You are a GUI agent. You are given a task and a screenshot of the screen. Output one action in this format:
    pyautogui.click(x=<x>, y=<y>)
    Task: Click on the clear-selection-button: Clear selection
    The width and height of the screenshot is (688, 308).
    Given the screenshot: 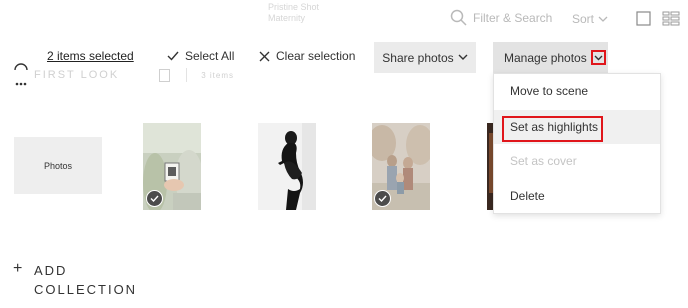 What is the action you would take?
    pyautogui.click(x=307, y=56)
    